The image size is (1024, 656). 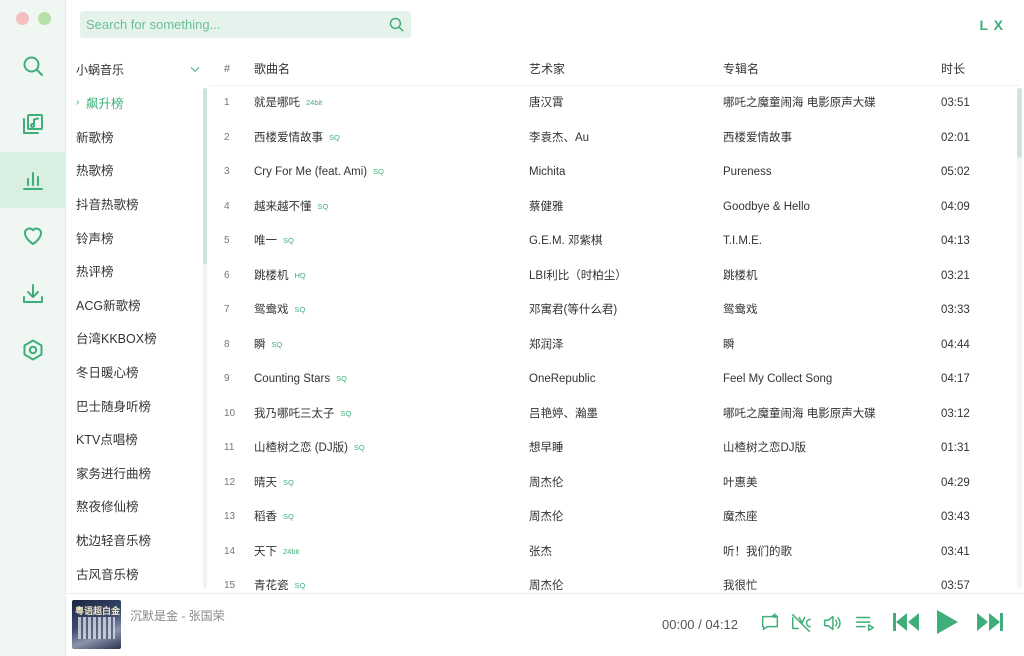 I want to click on album-cell: 西楼爱情故事, so click(x=757, y=137).